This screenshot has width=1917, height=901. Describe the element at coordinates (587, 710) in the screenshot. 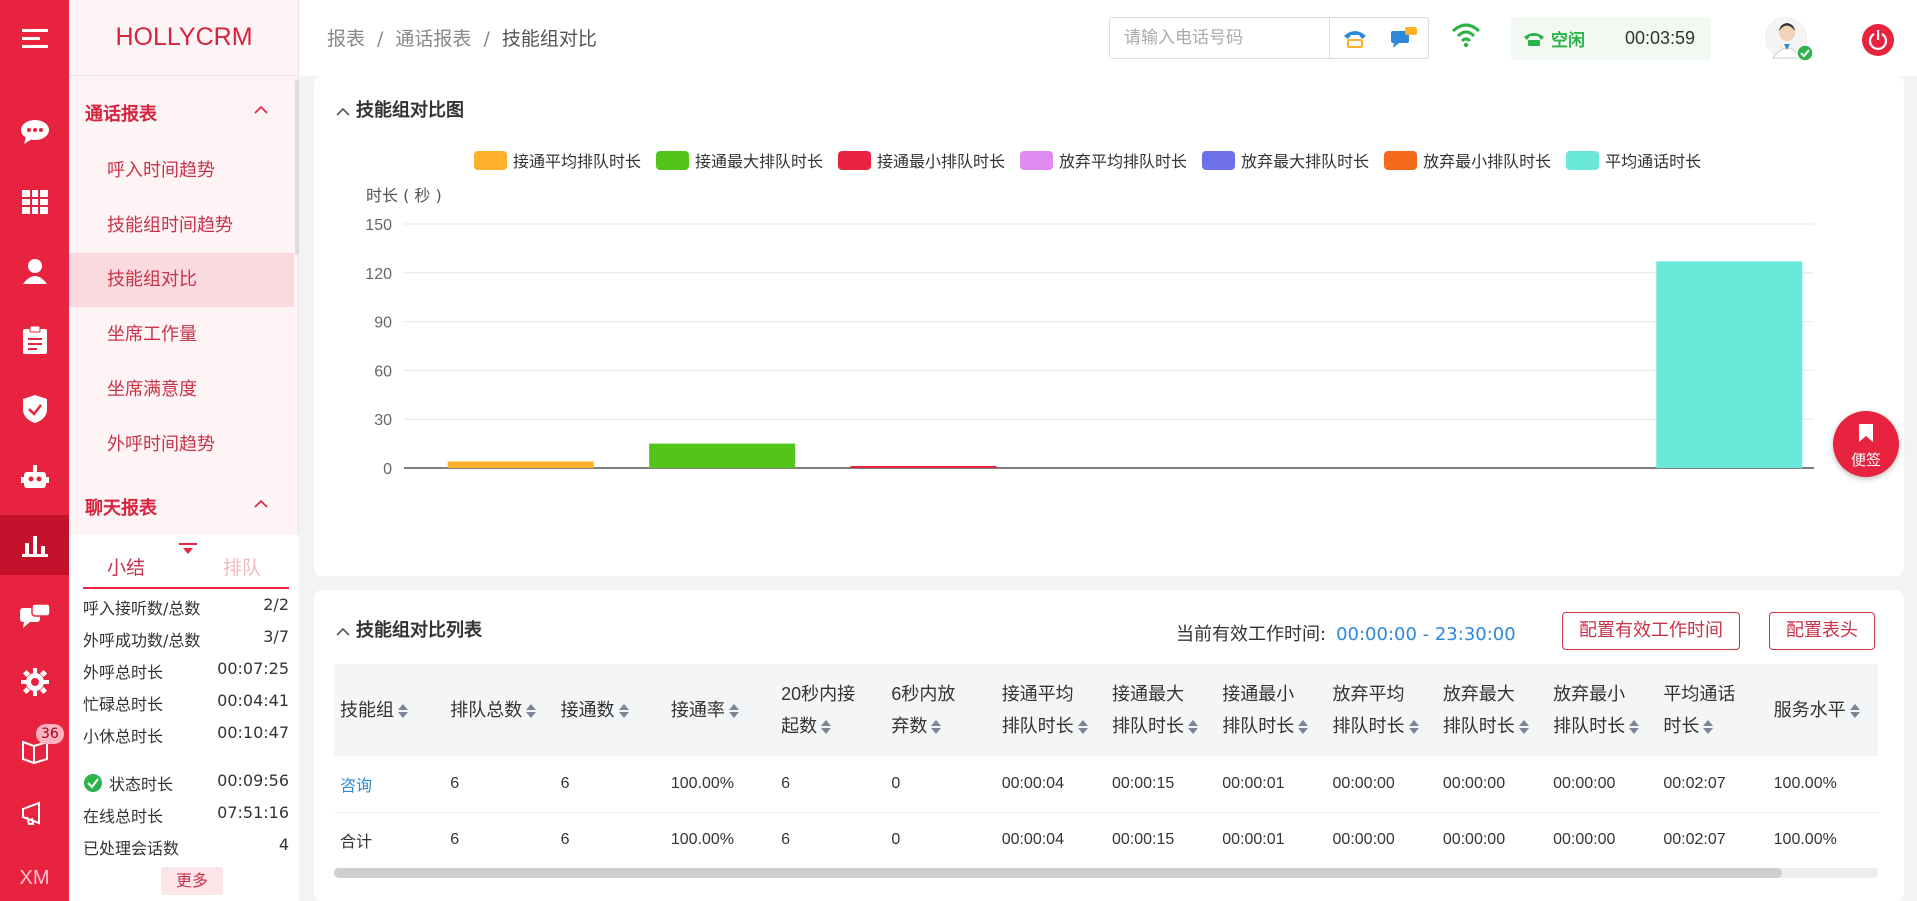

I see `column-header-label: 接通数` at that location.